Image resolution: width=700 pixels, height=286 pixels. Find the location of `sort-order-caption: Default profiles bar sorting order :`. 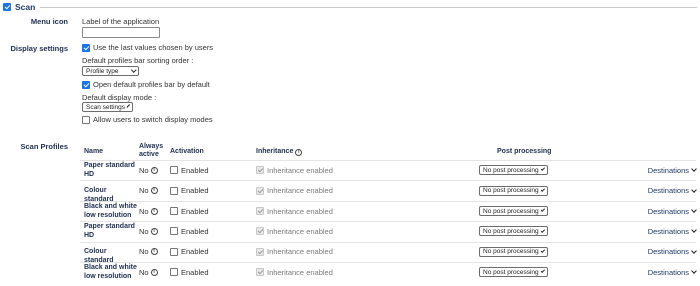

sort-order-caption: Default profiles bar sorting order : is located at coordinates (138, 60).